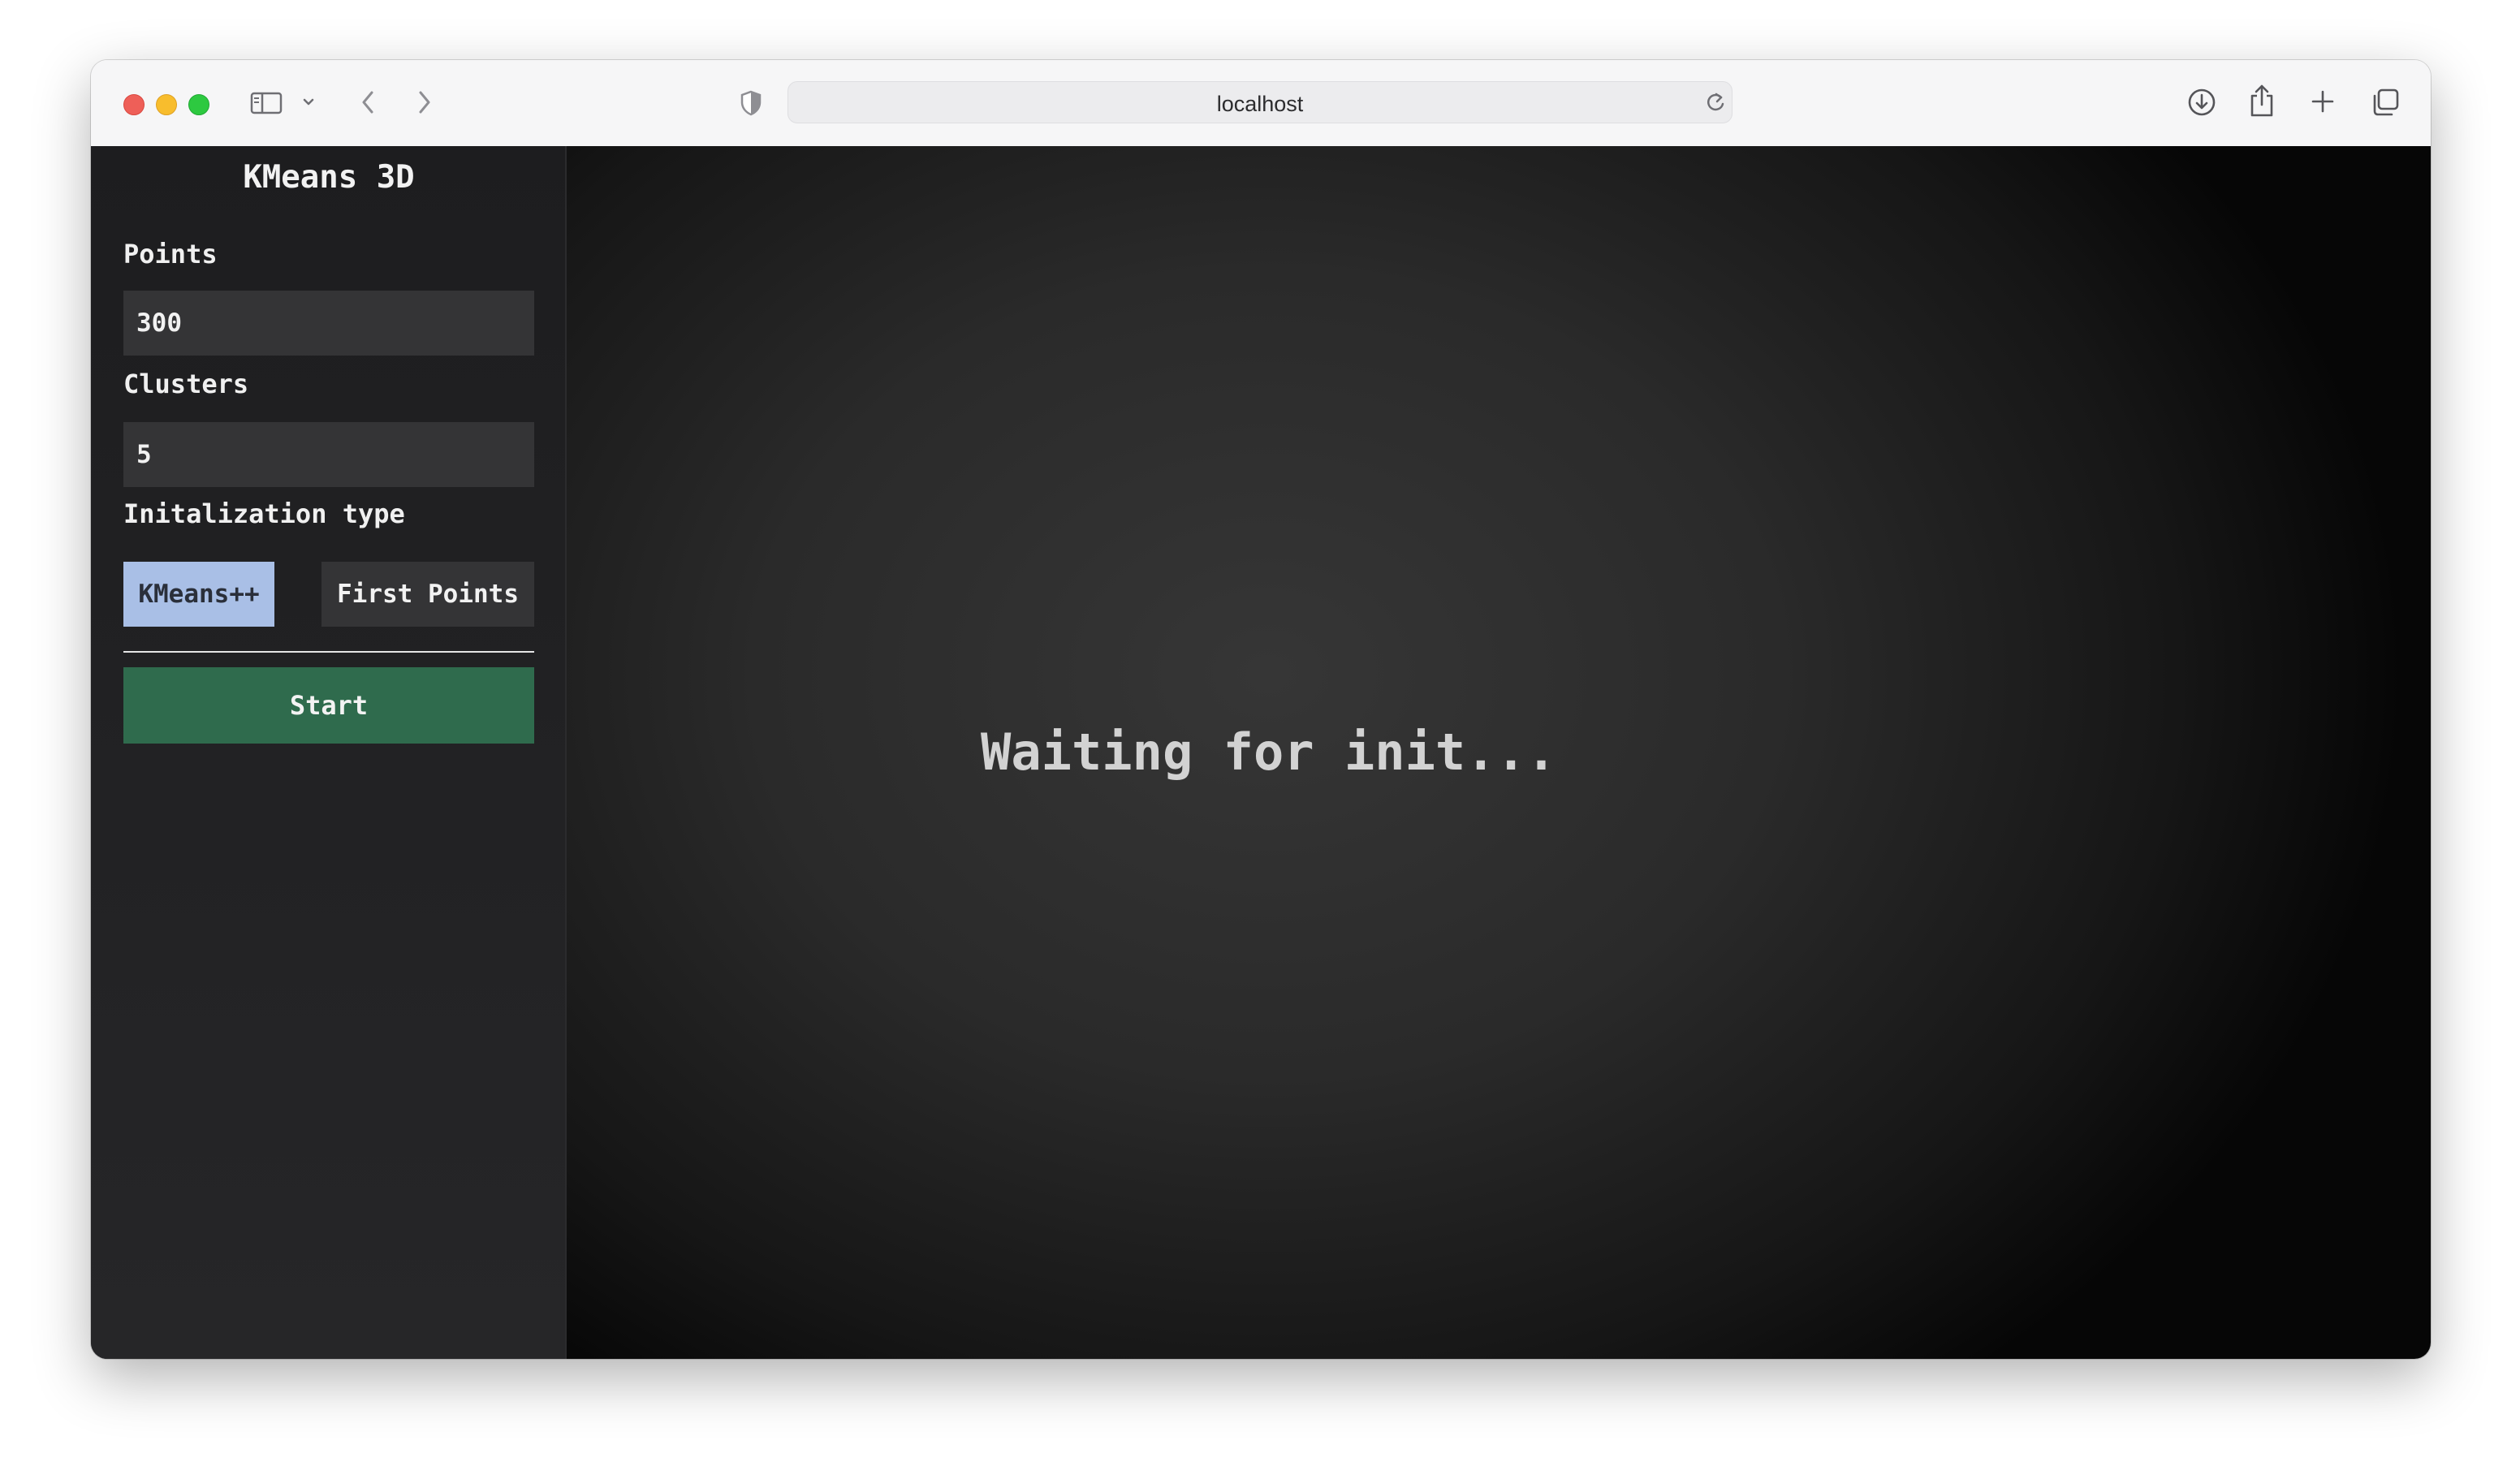 The height and width of the screenshot is (1479, 2520). What do you see at coordinates (328, 323) in the screenshot?
I see `points-input` at bounding box center [328, 323].